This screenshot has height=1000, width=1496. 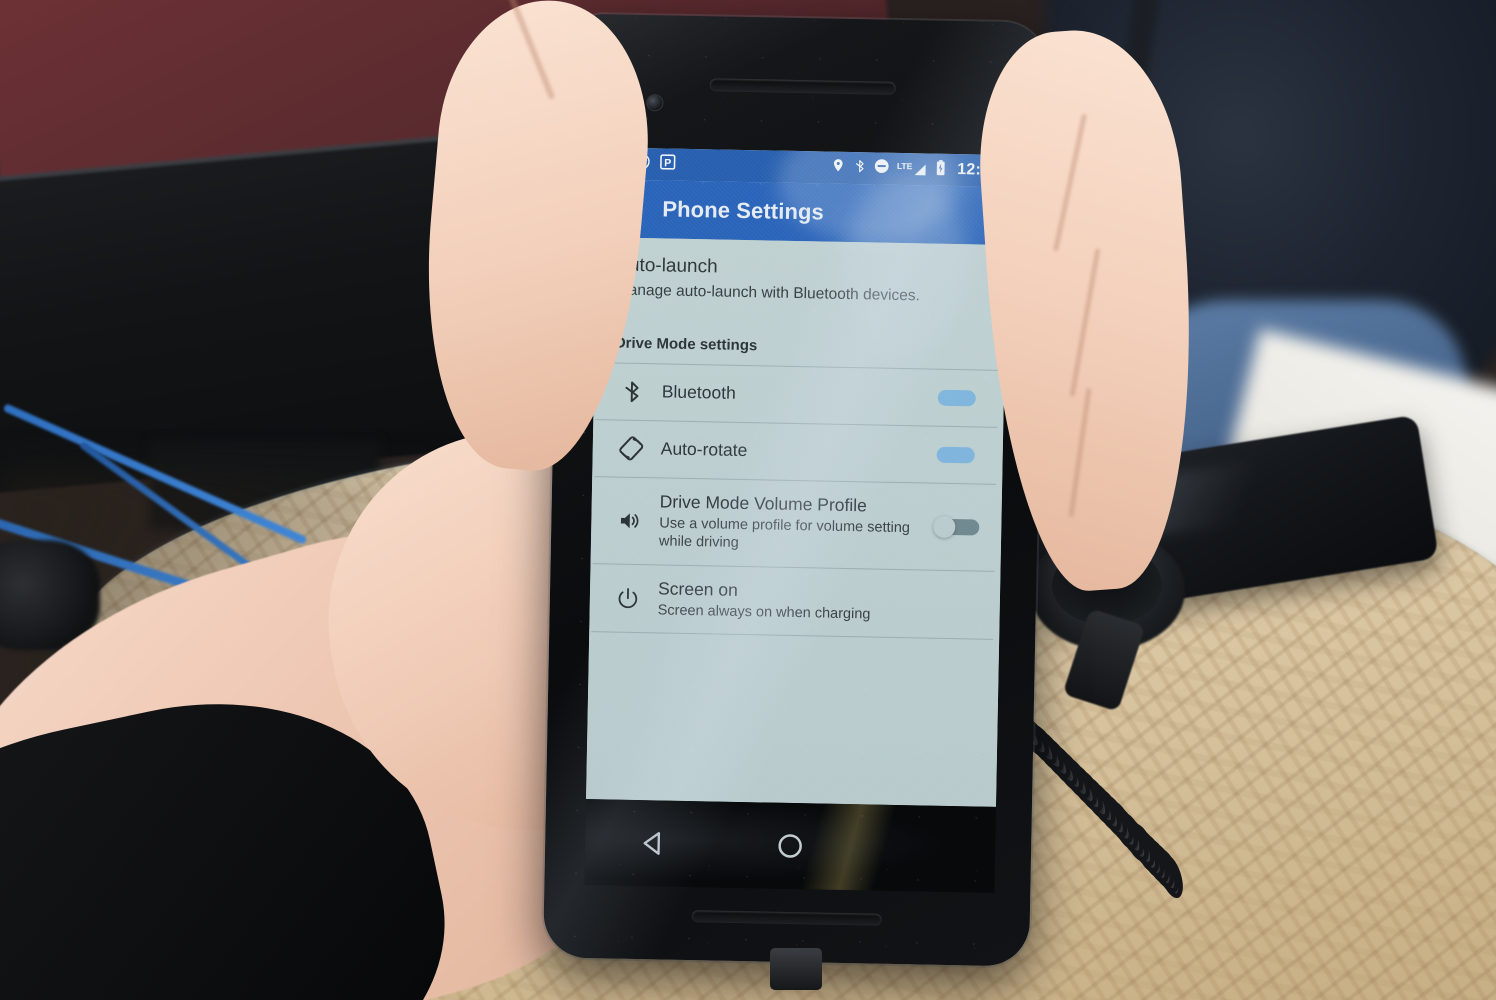 What do you see at coordinates (698, 589) in the screenshot?
I see `list-item-title: Screen on` at bounding box center [698, 589].